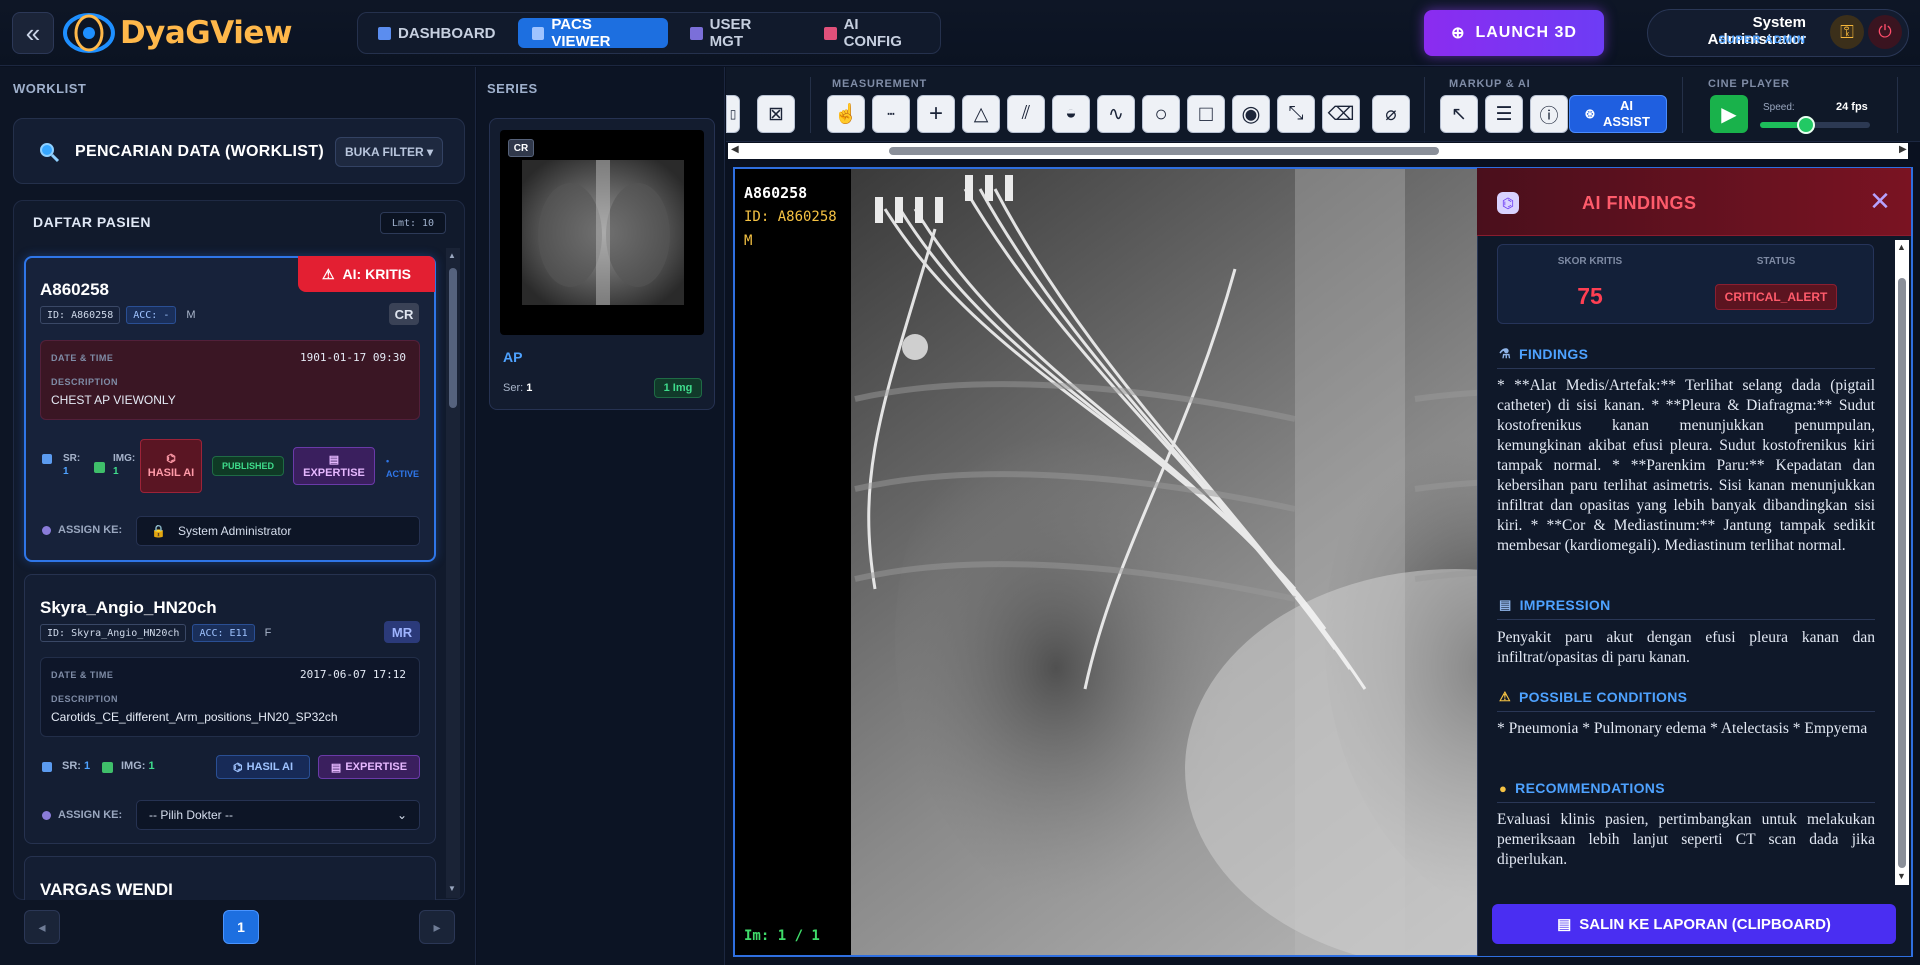 Image resolution: width=1920 pixels, height=965 pixels. Describe the element at coordinates (177, 33) in the screenshot. I see `app-logo: DyaGView` at that location.